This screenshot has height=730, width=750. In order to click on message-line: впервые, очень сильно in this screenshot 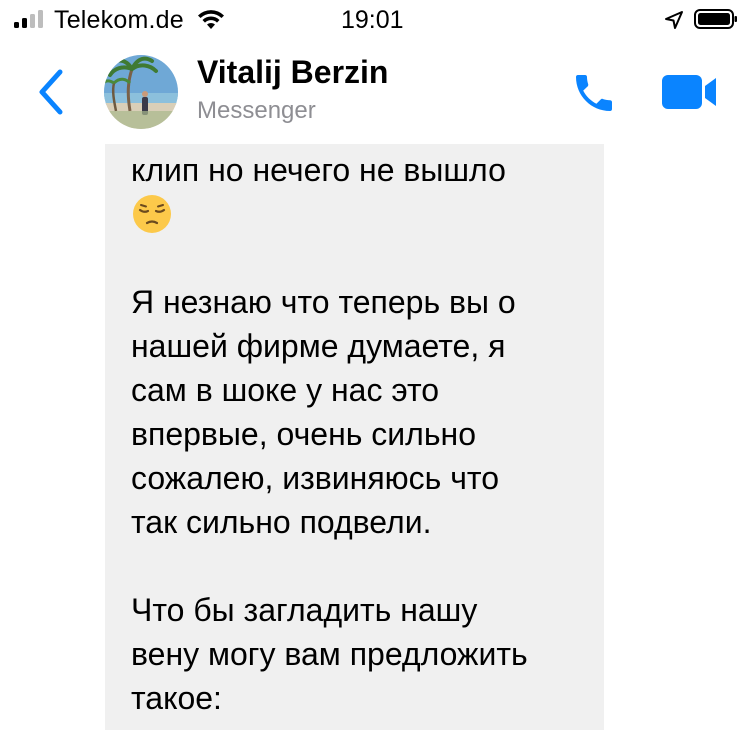, I will do `click(303, 434)`.